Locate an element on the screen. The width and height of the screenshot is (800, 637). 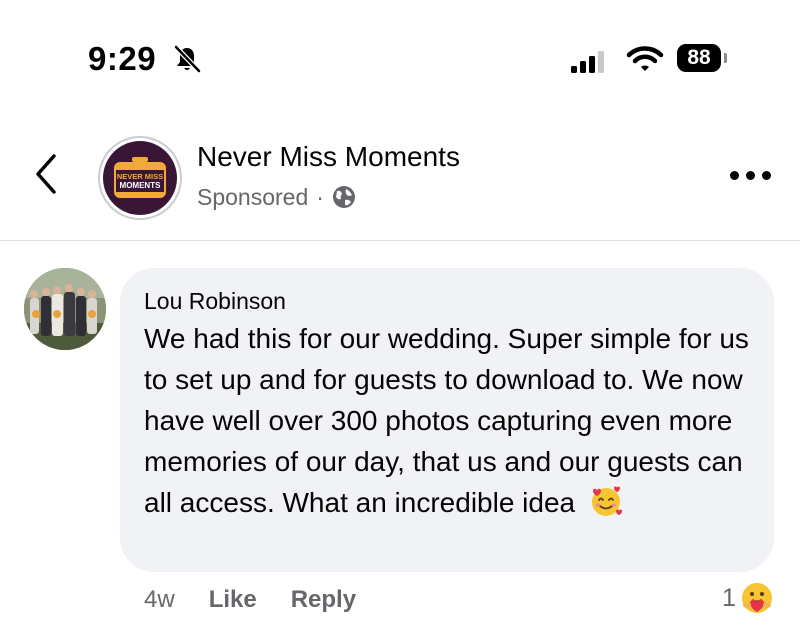
reaction-summary: 1 is located at coordinates (748, 598).